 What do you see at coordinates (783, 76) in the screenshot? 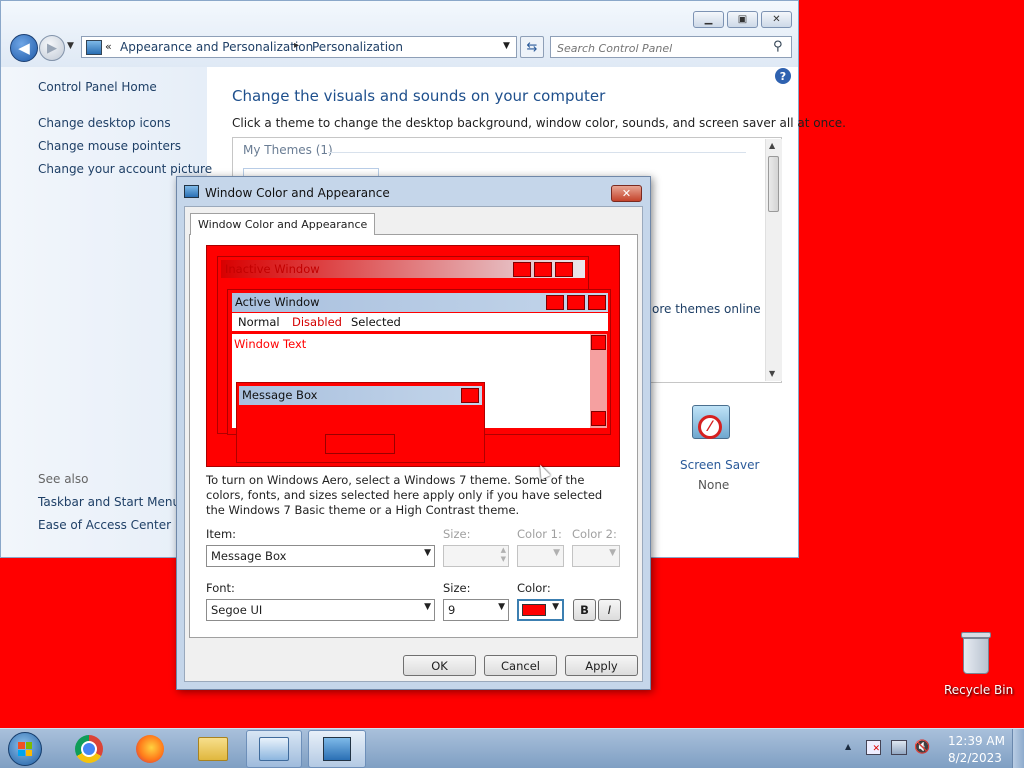
I see `help-icon: ?` at bounding box center [783, 76].